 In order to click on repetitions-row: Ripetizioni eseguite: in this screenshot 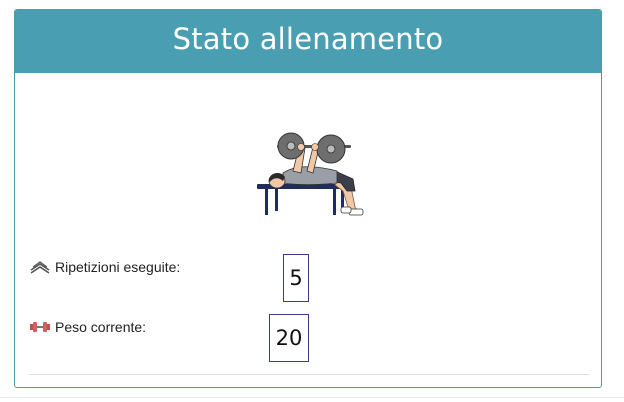, I will do `click(104, 267)`.